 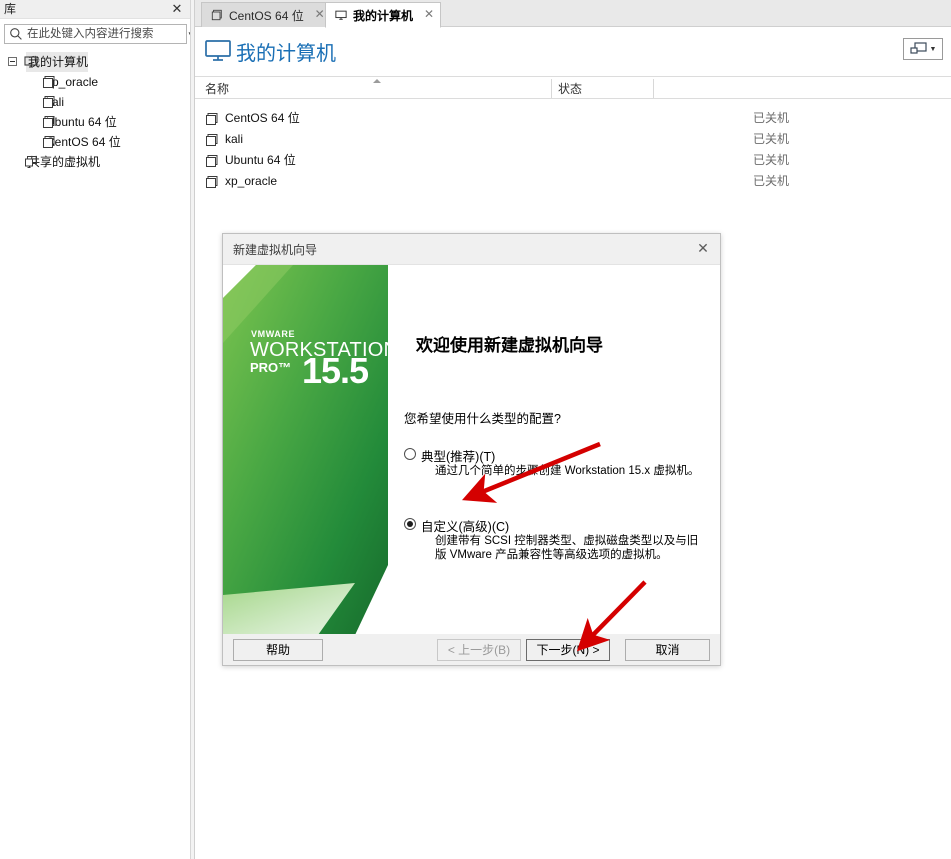 I want to click on radio-label: 自定义(高级)(C), so click(x=465, y=527).